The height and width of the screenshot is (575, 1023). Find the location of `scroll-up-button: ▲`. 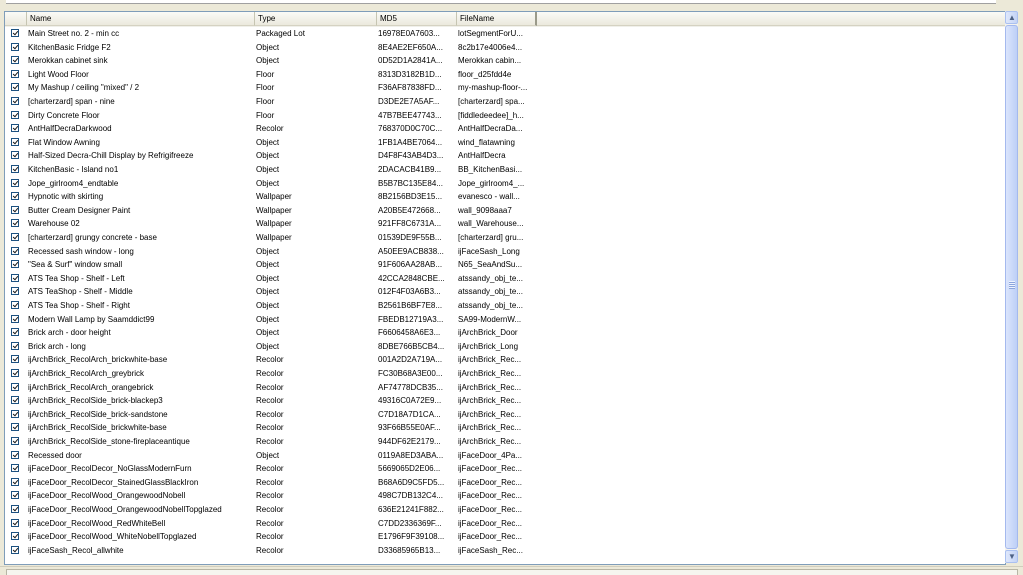

scroll-up-button: ▲ is located at coordinates (1011, 17).